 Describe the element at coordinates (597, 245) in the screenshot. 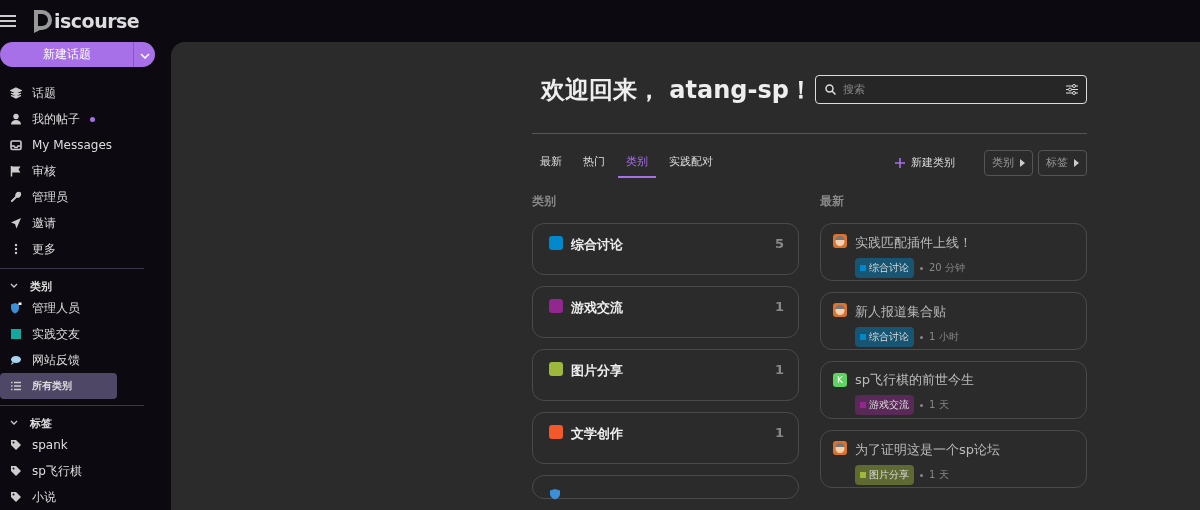

I see `category-name: 综合讨论` at that location.